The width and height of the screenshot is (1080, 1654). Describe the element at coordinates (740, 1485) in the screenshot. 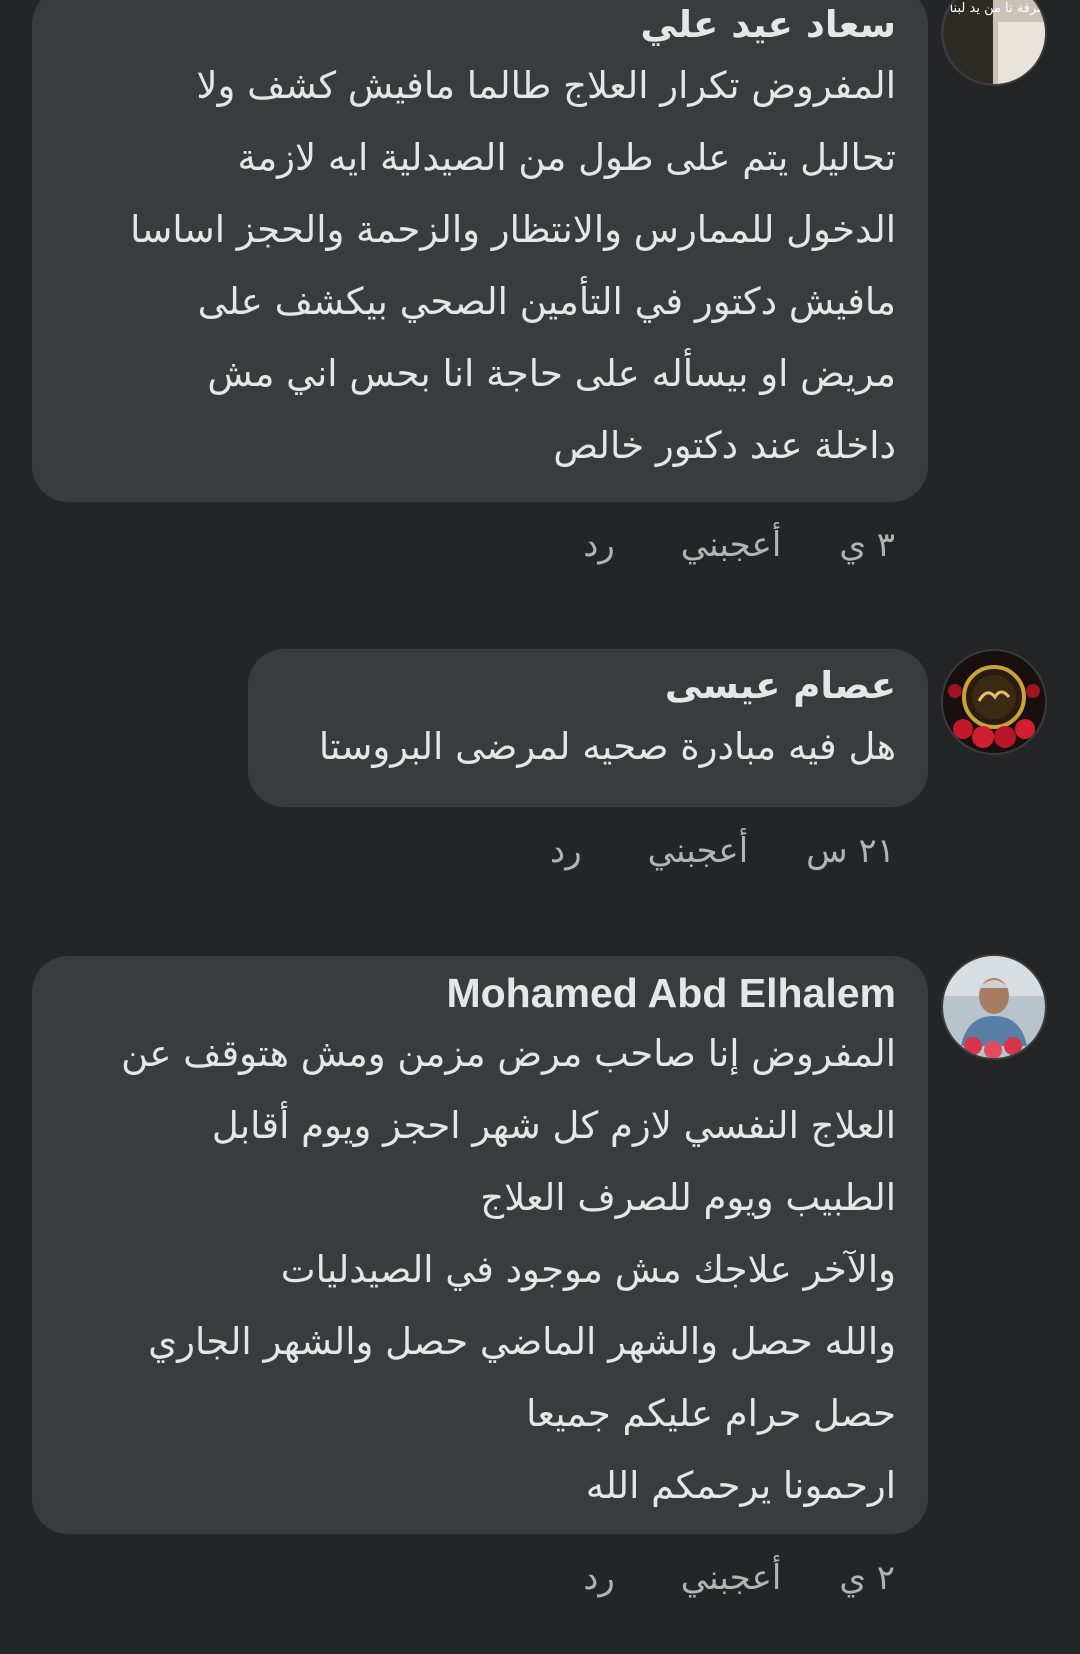

I see `comment-text-line: ارحمونا يرحمكم الله` at that location.